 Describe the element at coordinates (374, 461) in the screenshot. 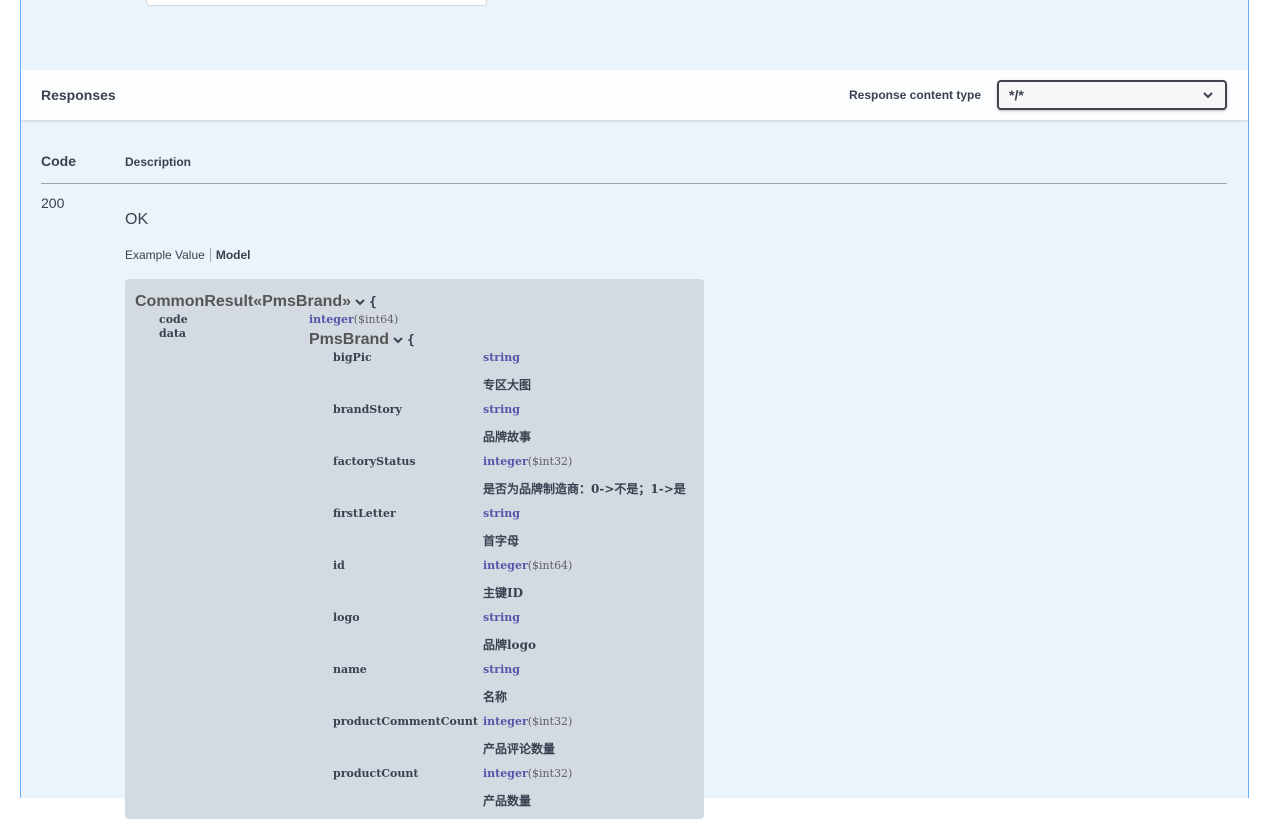

I see `property-name: factoryStatus` at that location.